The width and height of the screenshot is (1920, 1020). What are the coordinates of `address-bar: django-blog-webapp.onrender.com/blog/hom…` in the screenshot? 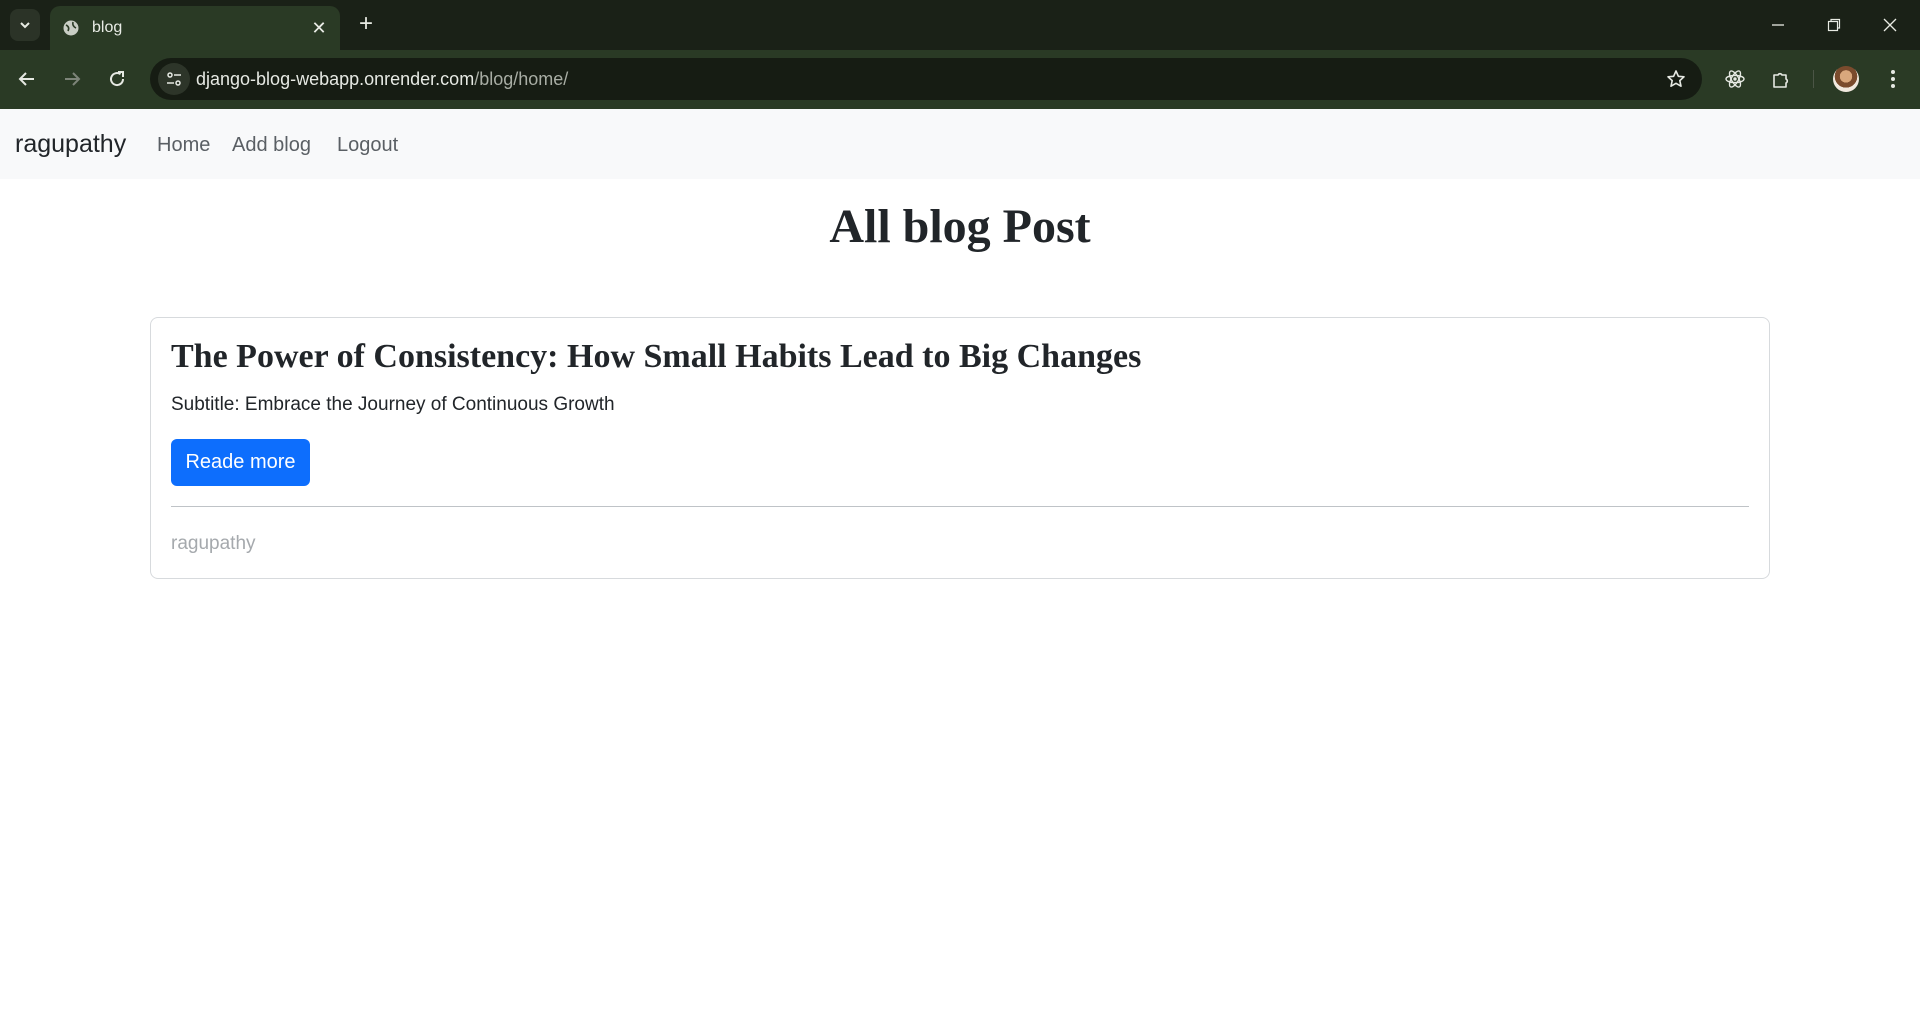 It's located at (926, 79).